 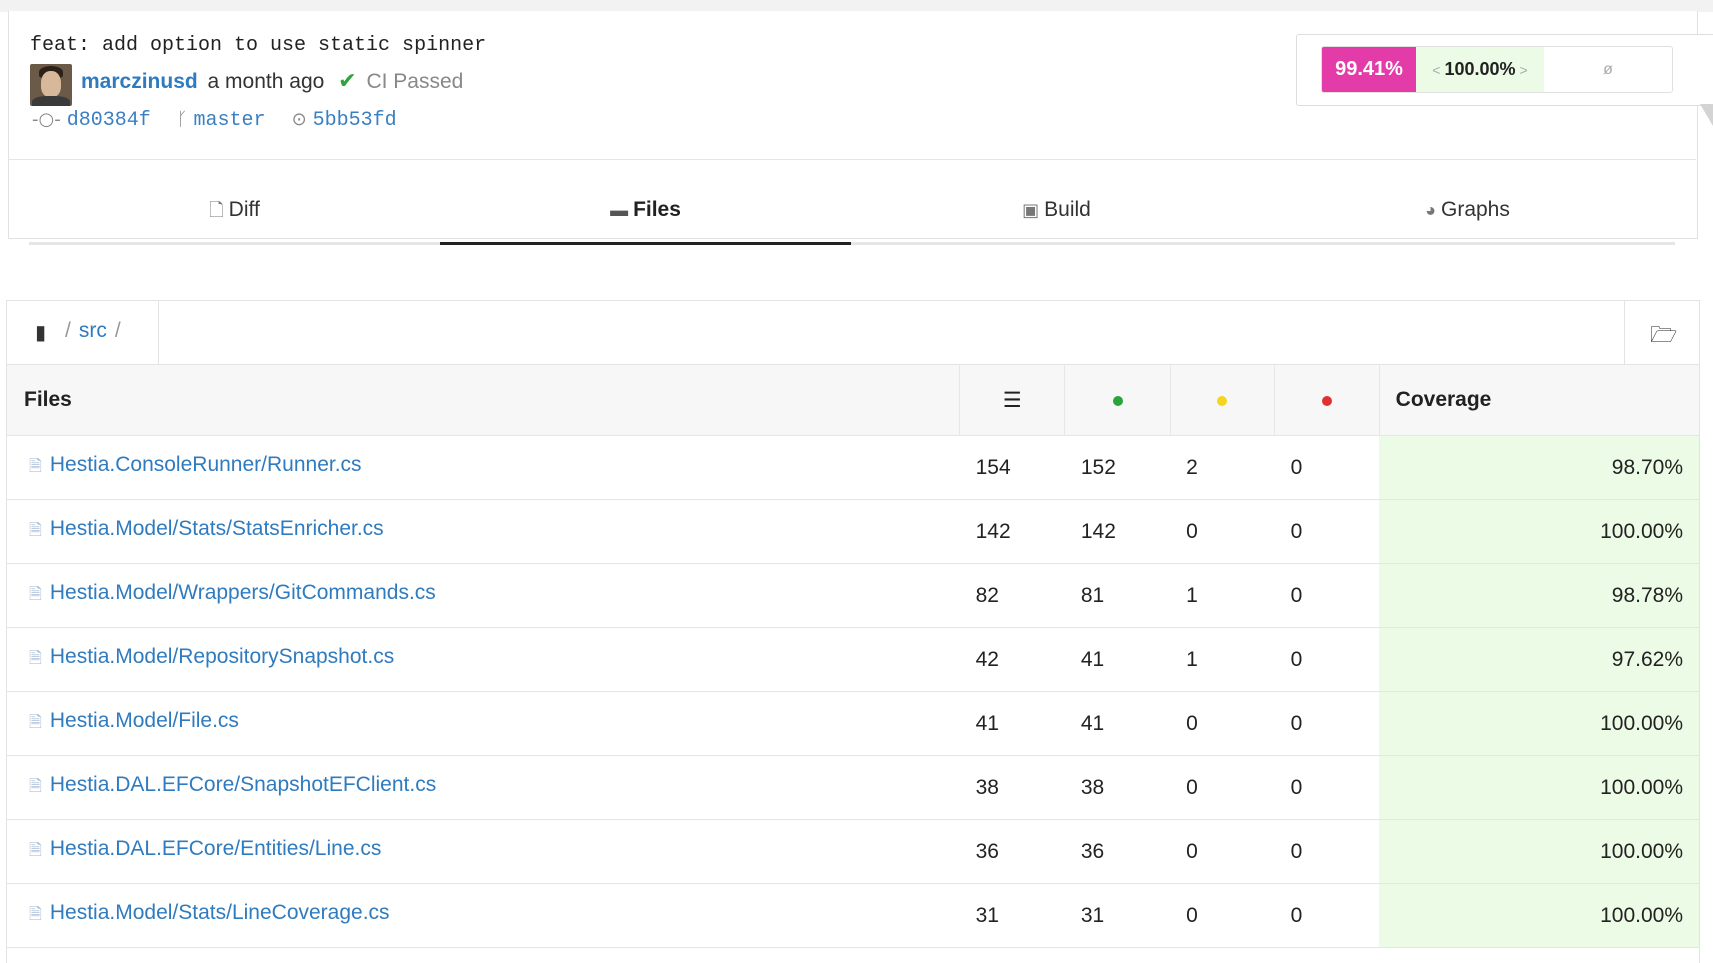 I want to click on file-link: Hestia.ConsoleRunner/Runner.cs, so click(x=206, y=464).